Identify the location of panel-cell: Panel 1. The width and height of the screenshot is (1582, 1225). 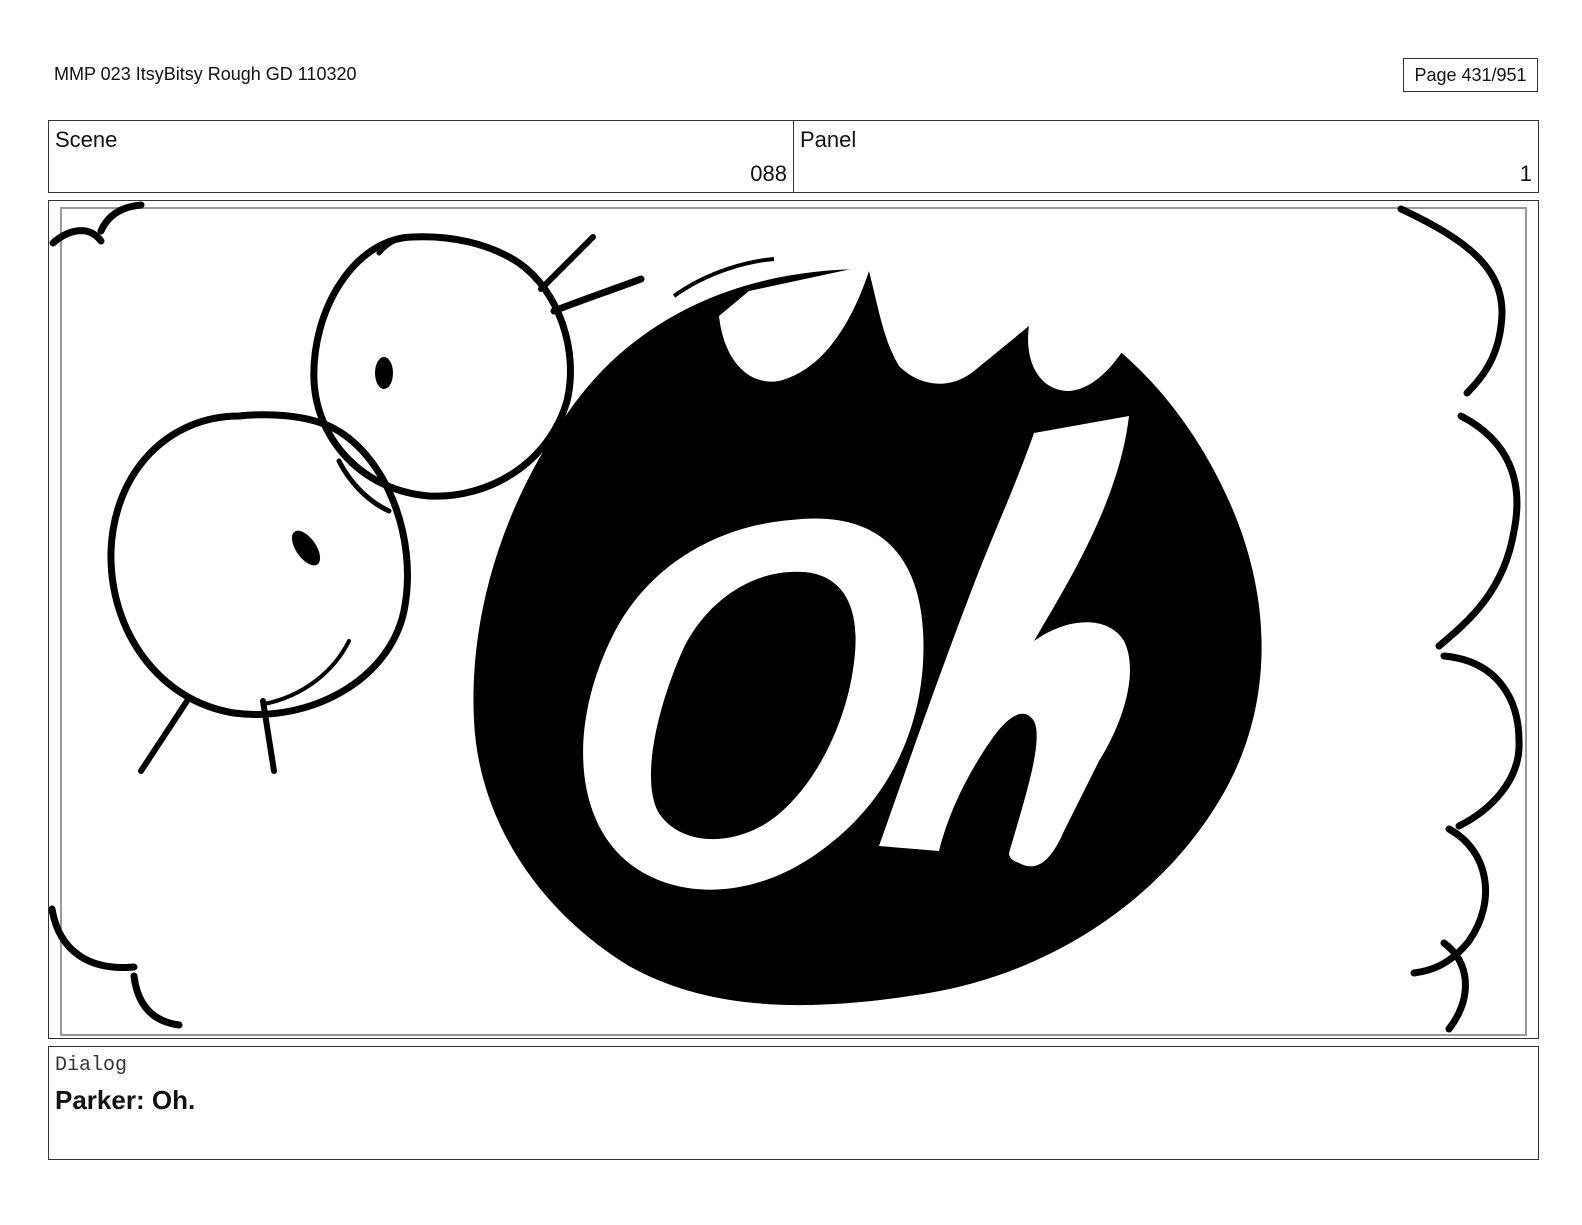
(1165, 156).